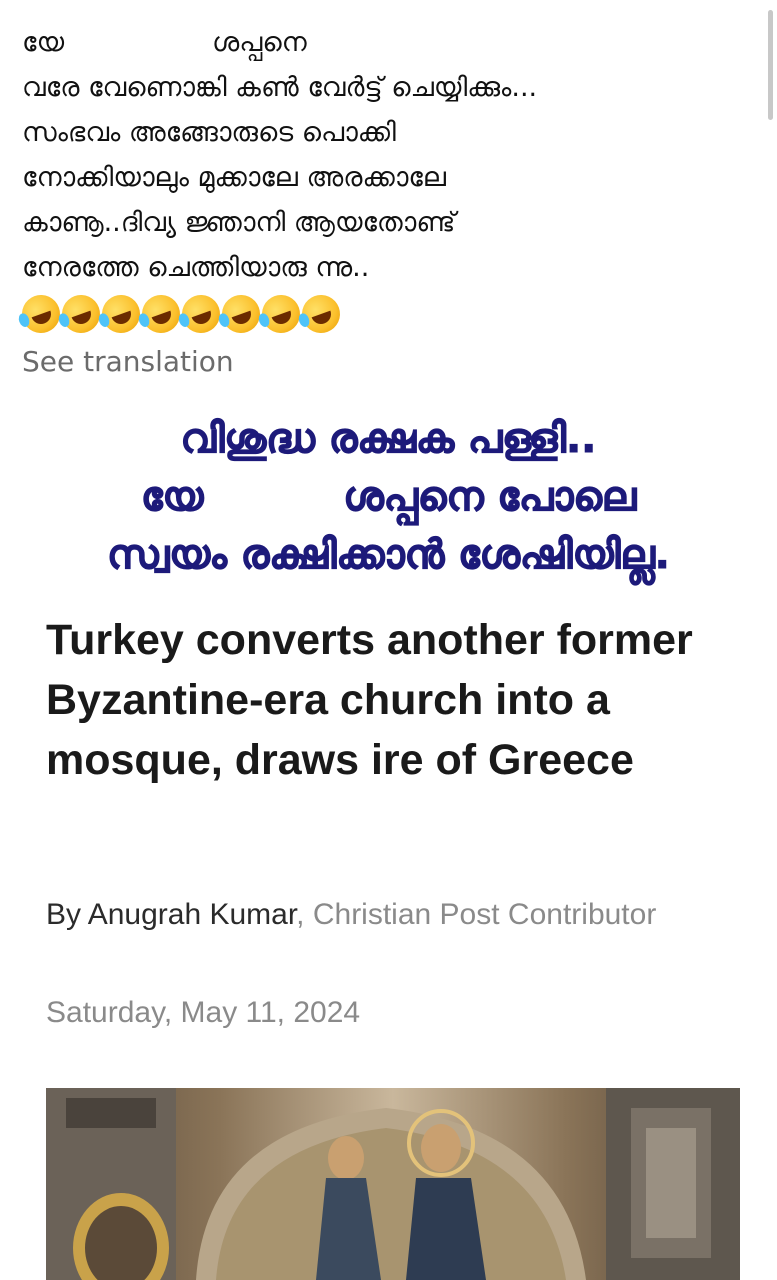 This screenshot has height=1280, width=777. I want to click on byline-author: Anugrah Kumar, so click(192, 914).